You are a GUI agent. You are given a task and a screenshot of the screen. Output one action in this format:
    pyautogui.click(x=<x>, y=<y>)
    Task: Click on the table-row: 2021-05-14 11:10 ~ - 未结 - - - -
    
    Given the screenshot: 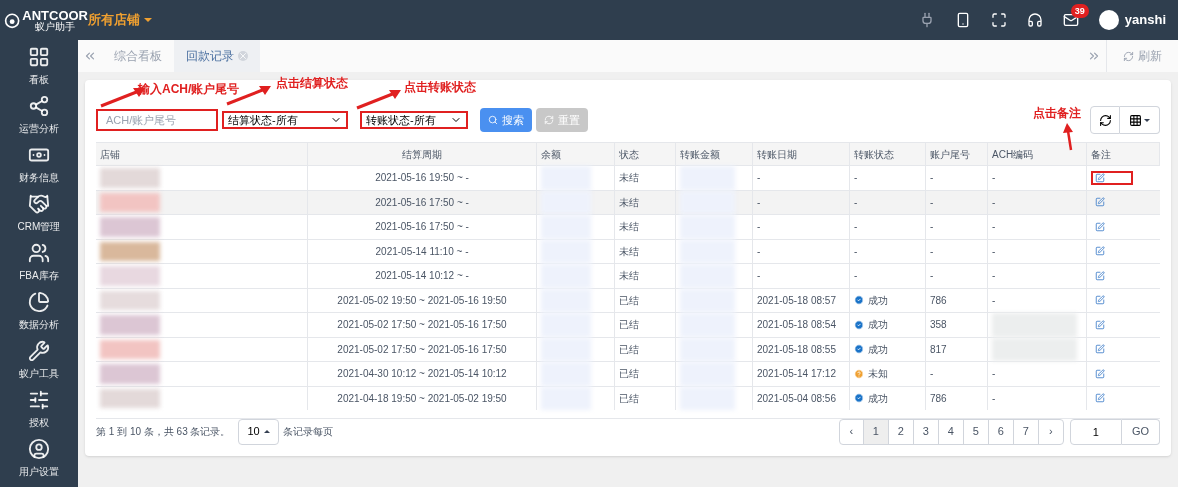 What is the action you would take?
    pyautogui.click(x=628, y=250)
    